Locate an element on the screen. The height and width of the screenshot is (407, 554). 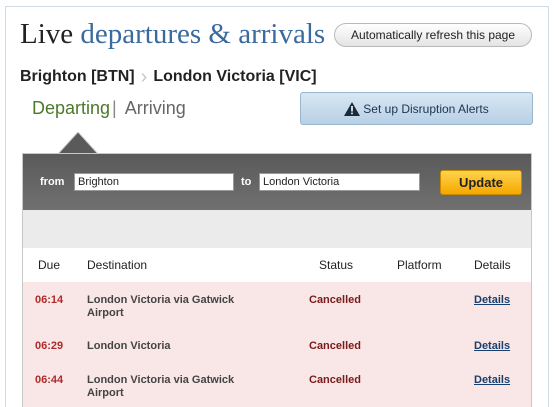
header-due: Due is located at coordinates (49, 265).